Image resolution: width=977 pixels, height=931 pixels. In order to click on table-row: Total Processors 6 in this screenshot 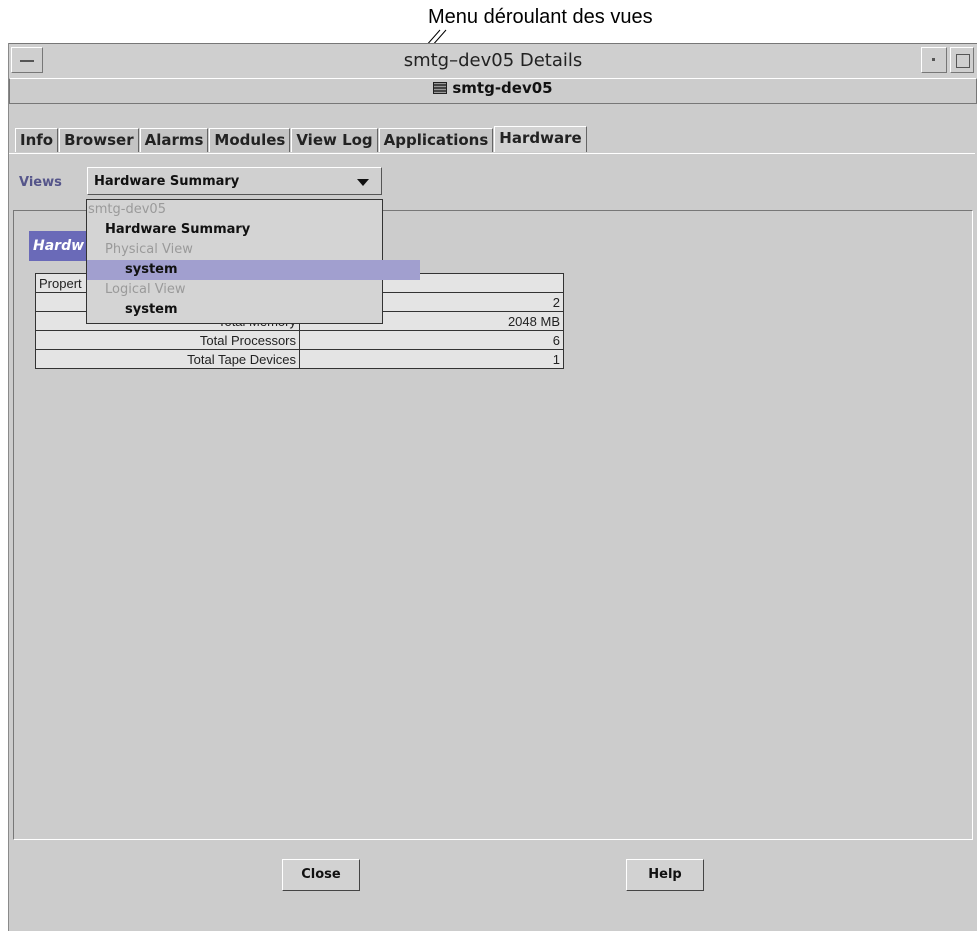, I will do `click(299, 340)`.